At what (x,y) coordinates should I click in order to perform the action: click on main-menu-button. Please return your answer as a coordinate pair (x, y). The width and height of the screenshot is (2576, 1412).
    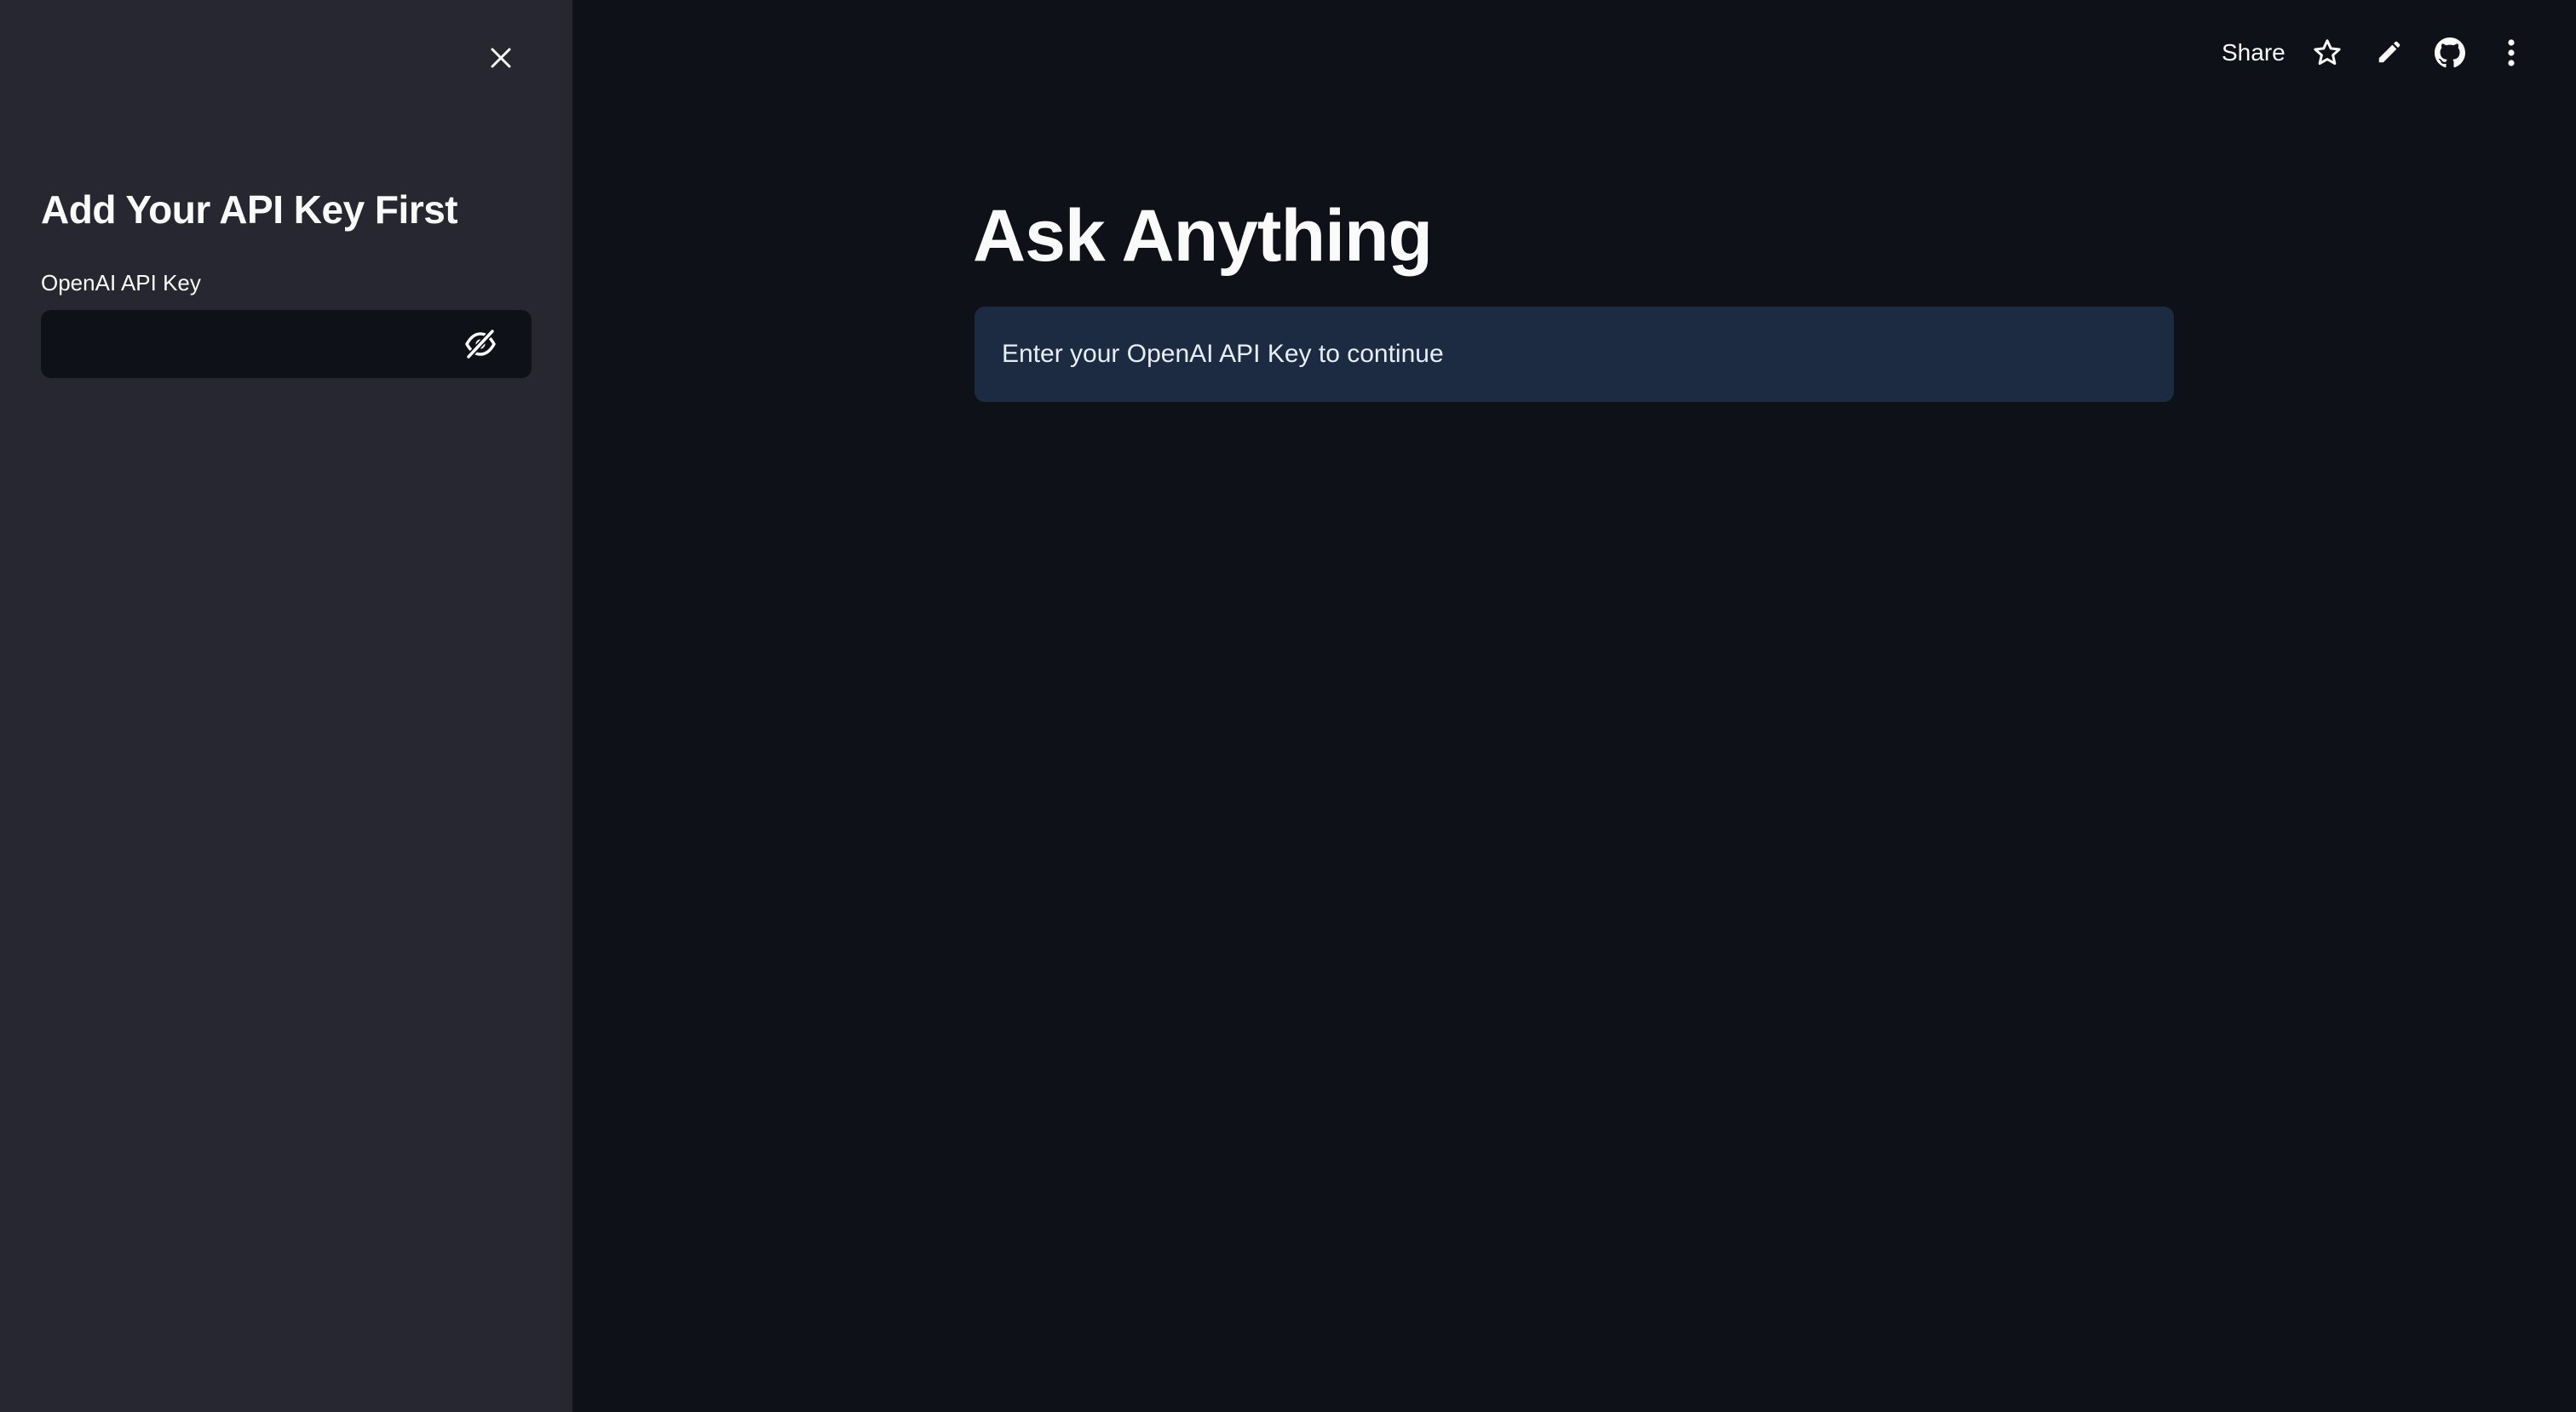
    Looking at the image, I should click on (2511, 53).